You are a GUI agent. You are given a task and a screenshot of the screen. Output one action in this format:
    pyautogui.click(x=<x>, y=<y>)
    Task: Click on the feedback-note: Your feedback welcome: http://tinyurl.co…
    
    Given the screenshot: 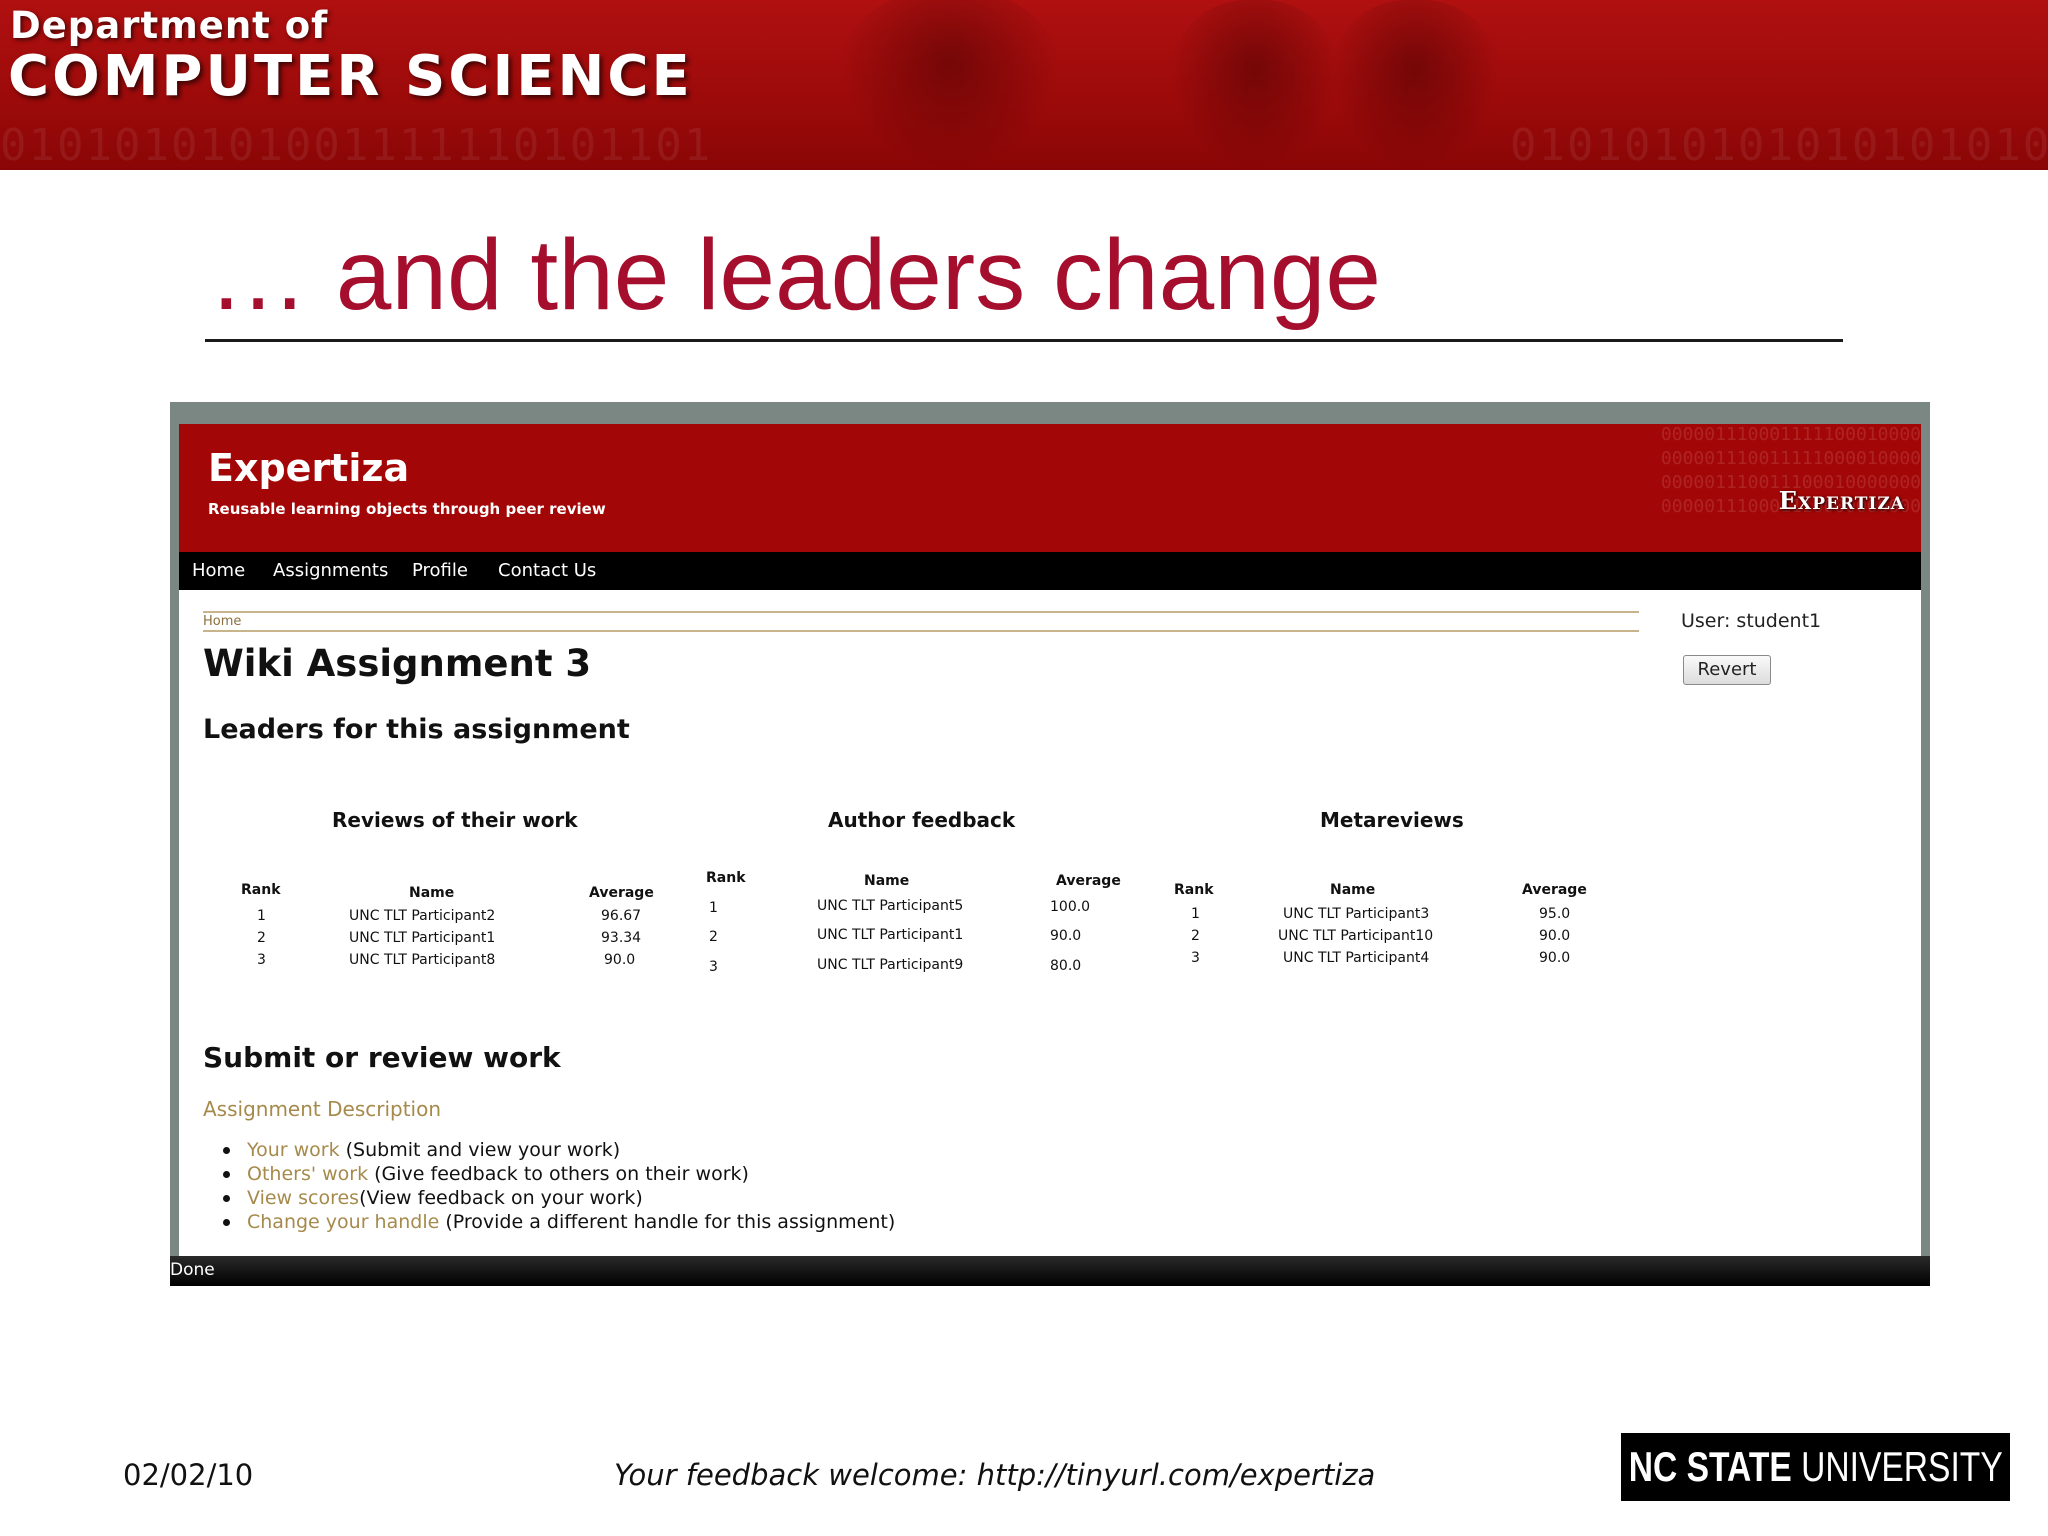 What is the action you would take?
    pyautogui.click(x=995, y=1475)
    